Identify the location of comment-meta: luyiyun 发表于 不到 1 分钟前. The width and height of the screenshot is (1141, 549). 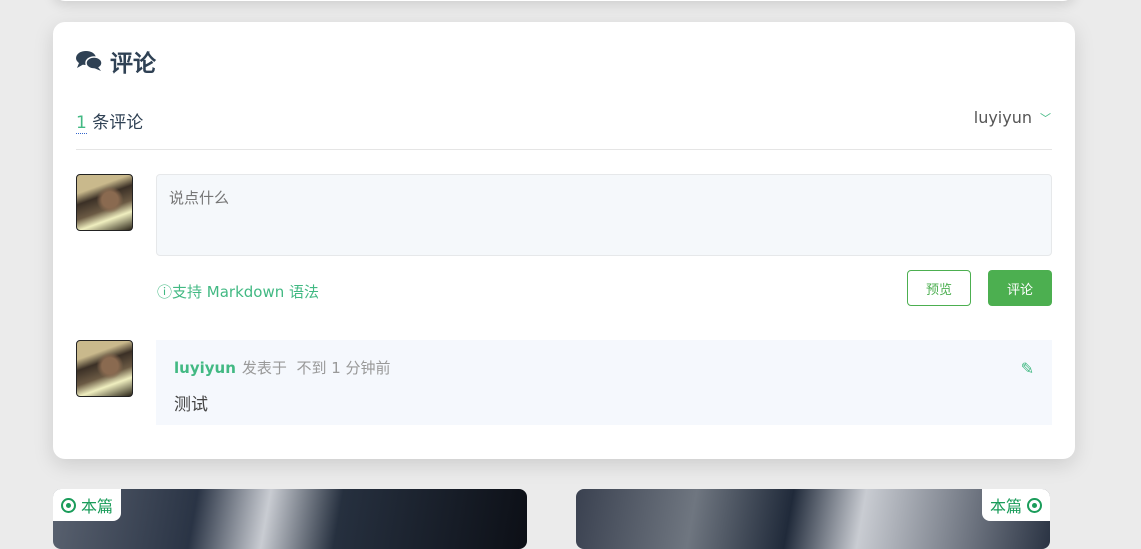
(604, 367).